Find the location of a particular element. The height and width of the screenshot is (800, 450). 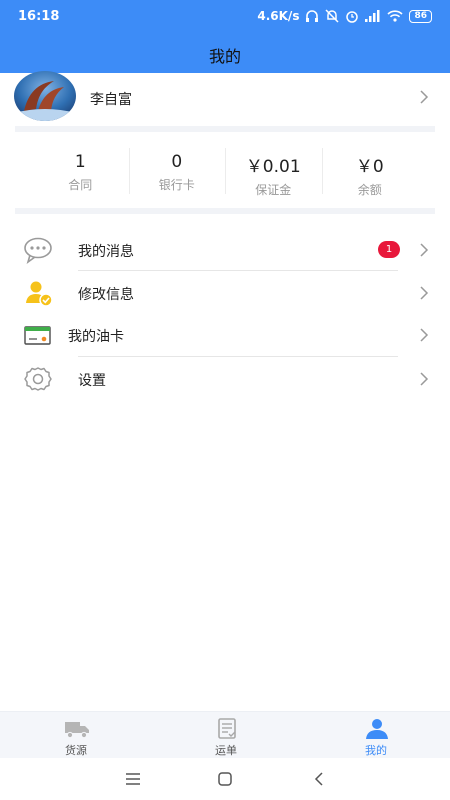

unread-badge: 1 is located at coordinates (389, 249).